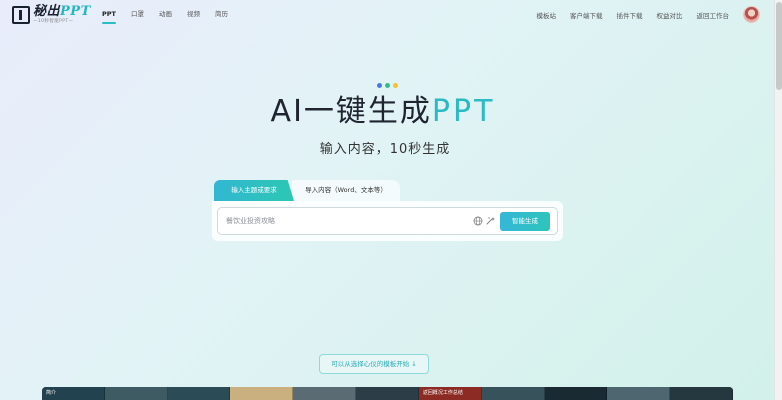  What do you see at coordinates (137, 14) in the screenshot?
I see `nav-item-mask: 口罩` at bounding box center [137, 14].